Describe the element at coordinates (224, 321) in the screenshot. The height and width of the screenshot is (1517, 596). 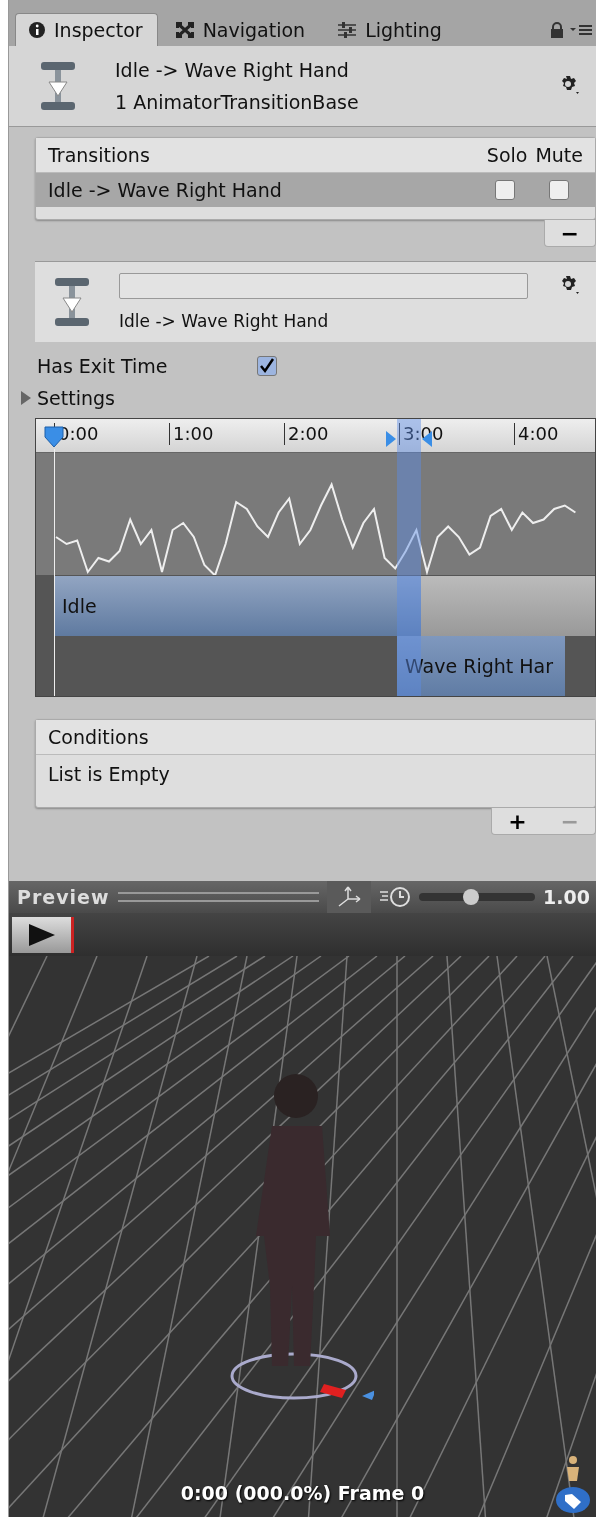
I see `transition-label: Idle -> Wave Right Hand` at that location.